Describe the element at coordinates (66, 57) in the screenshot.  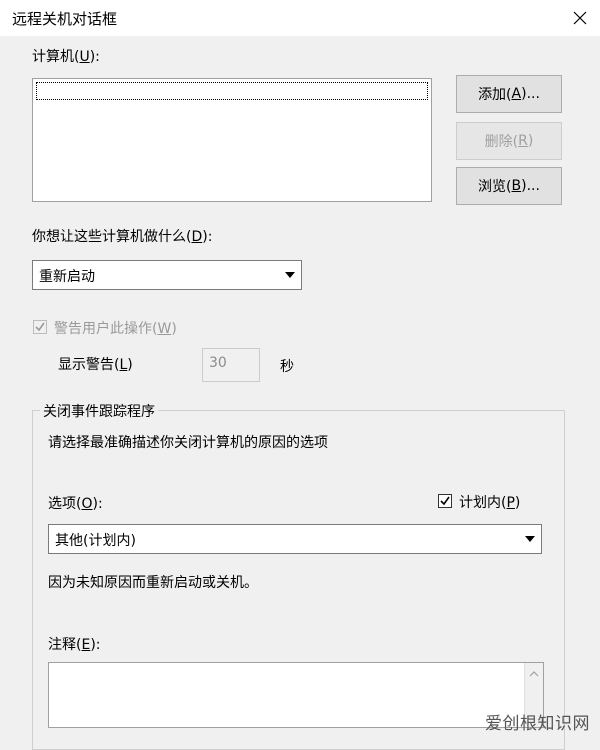
I see `computers-label: 计算机(U):` at that location.